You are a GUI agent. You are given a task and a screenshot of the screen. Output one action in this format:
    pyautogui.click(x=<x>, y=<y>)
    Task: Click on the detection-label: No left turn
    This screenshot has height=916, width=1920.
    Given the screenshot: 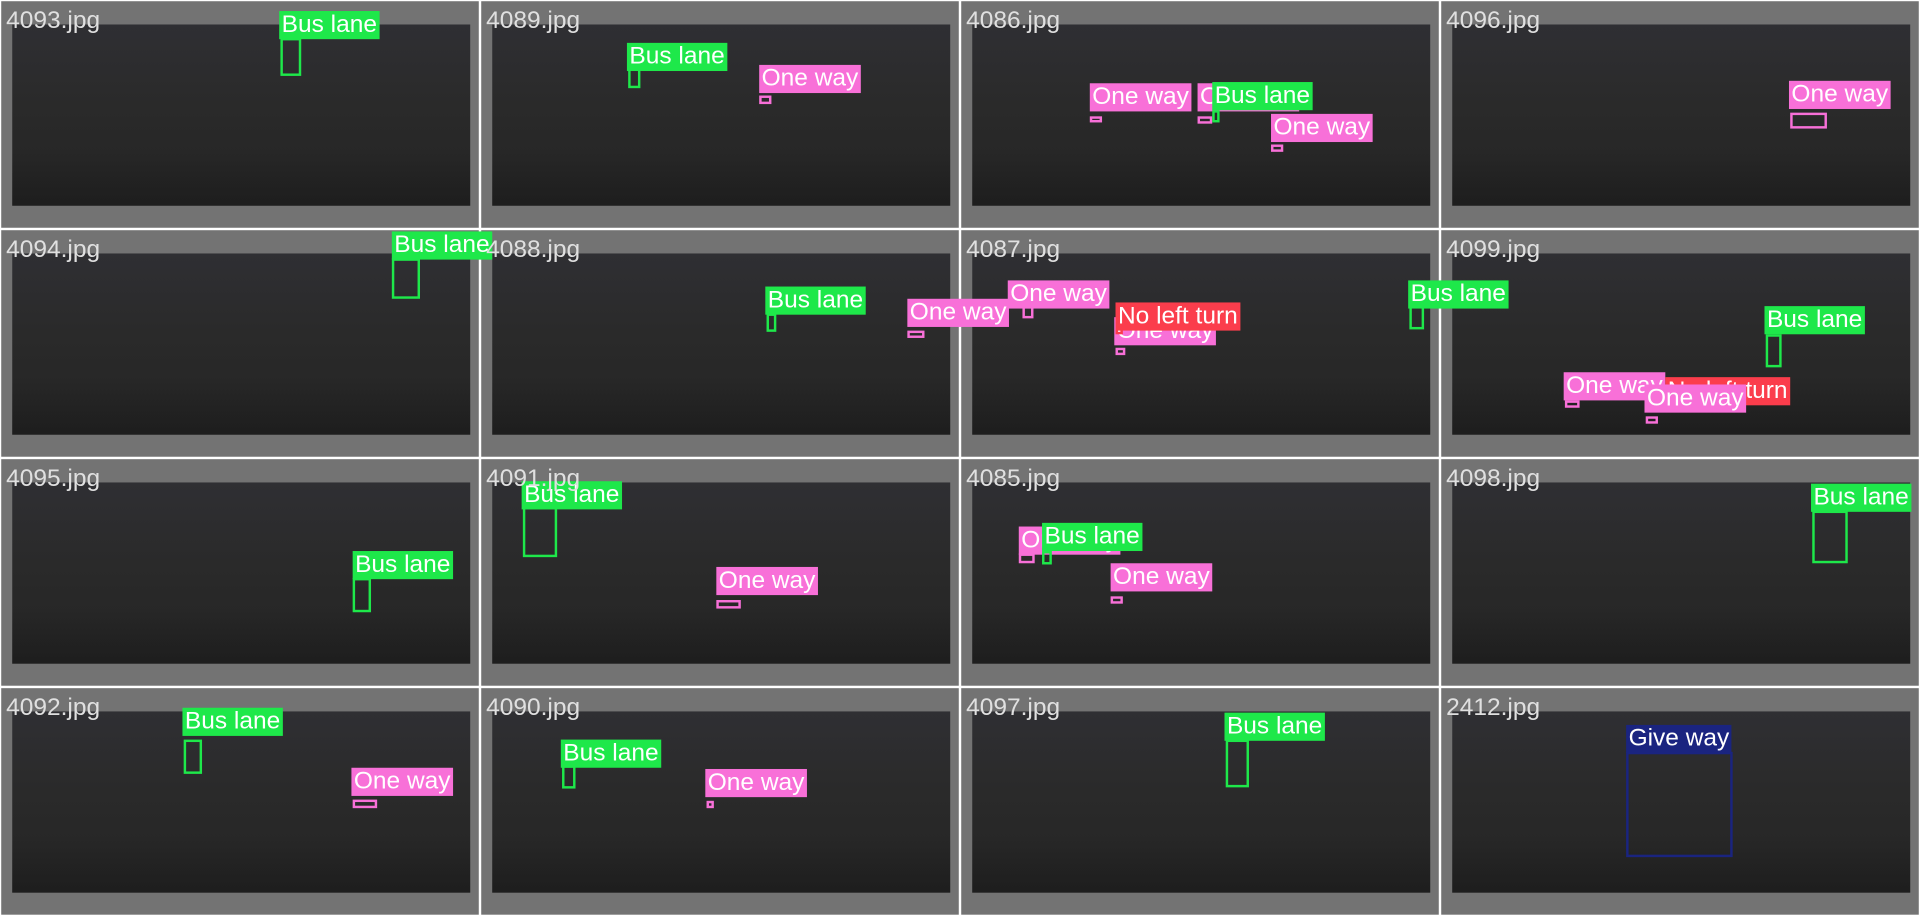 What is the action you would take?
    pyautogui.click(x=1178, y=316)
    